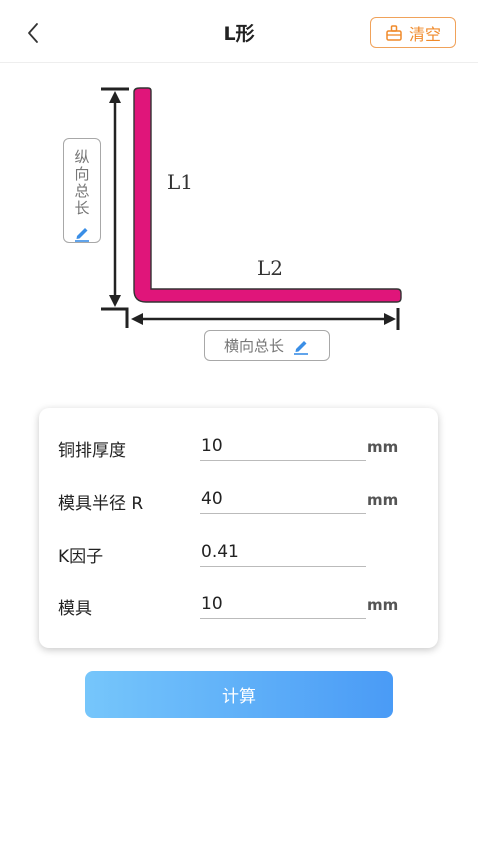 The width and height of the screenshot is (478, 850). I want to click on vertical-arrow-up, so click(115, 97).